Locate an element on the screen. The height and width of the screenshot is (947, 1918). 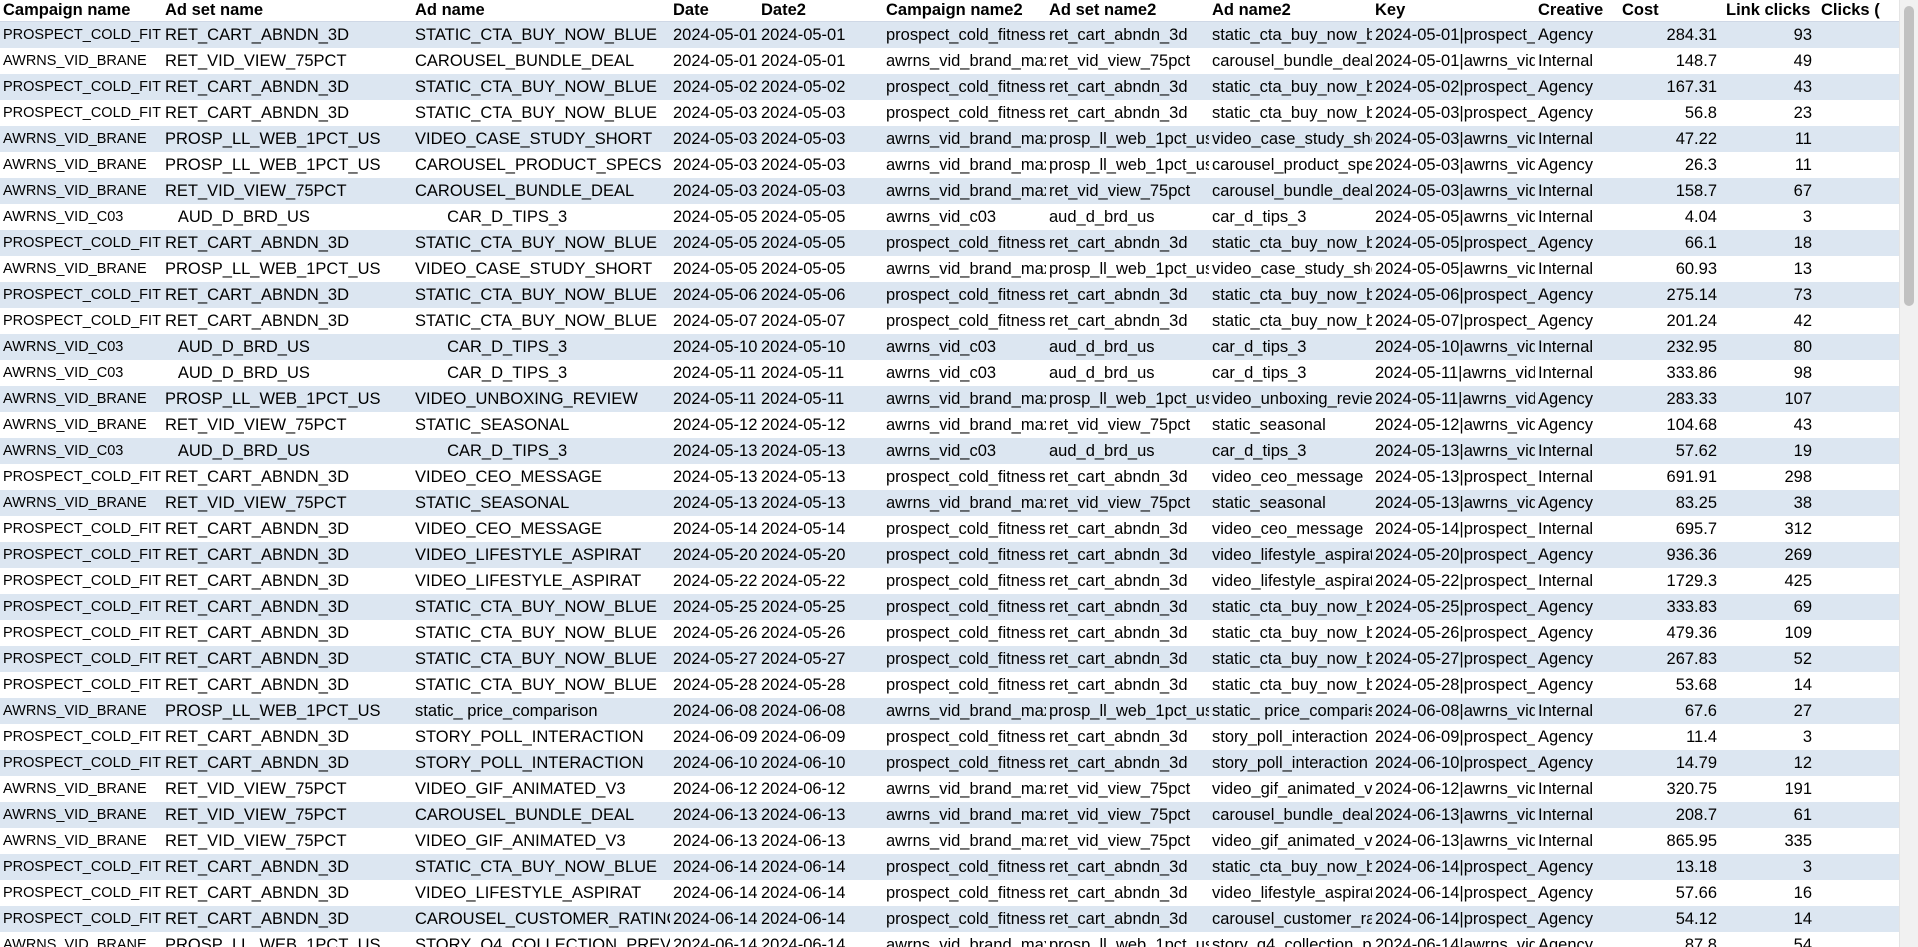
column-header: Creative is located at coordinates (1577, 11).